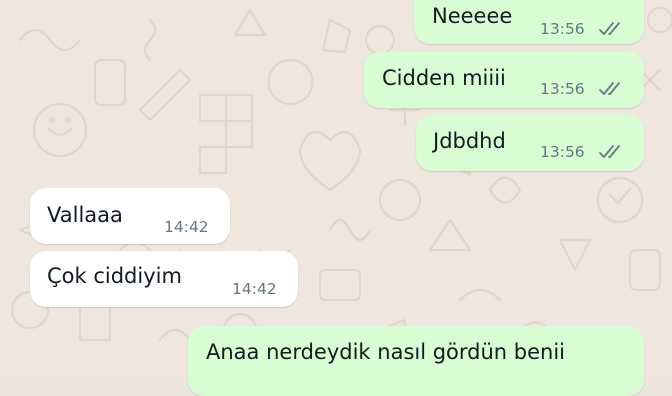 Image resolution: width=672 pixels, height=396 pixels. What do you see at coordinates (469, 141) in the screenshot?
I see `message-text: Jdbdhd` at bounding box center [469, 141].